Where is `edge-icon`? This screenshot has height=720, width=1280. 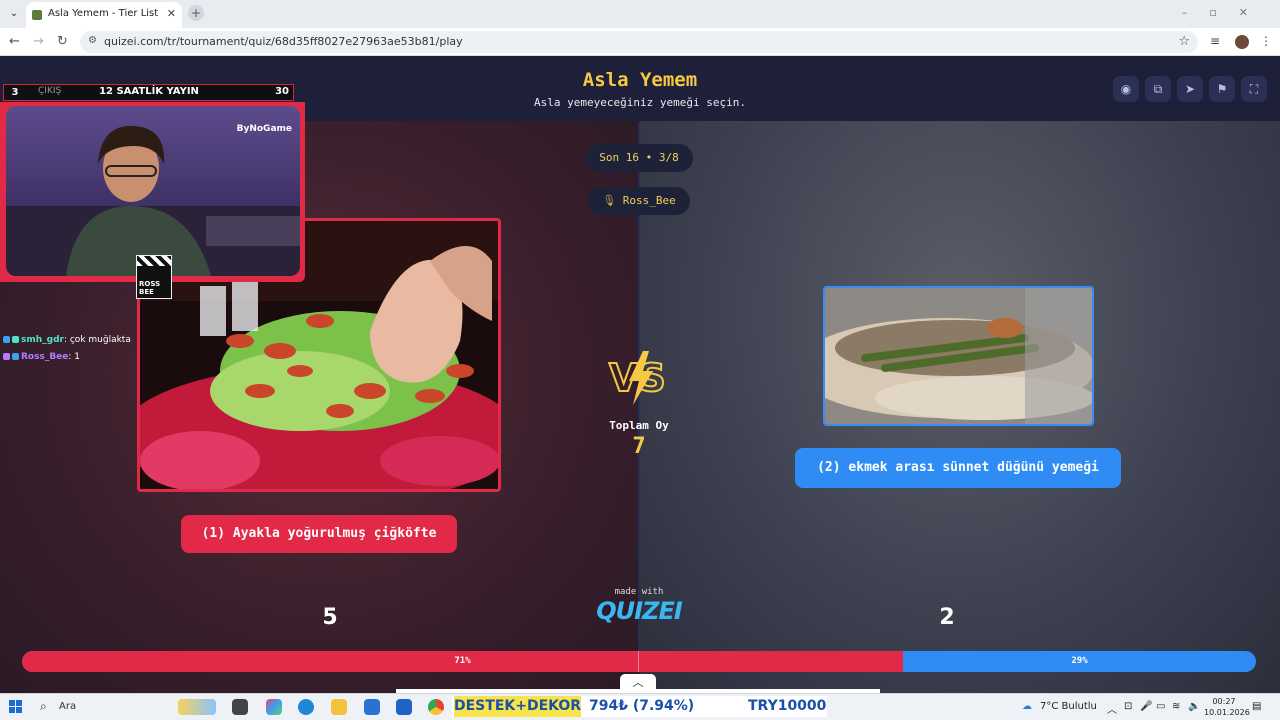 edge-icon is located at coordinates (306, 707).